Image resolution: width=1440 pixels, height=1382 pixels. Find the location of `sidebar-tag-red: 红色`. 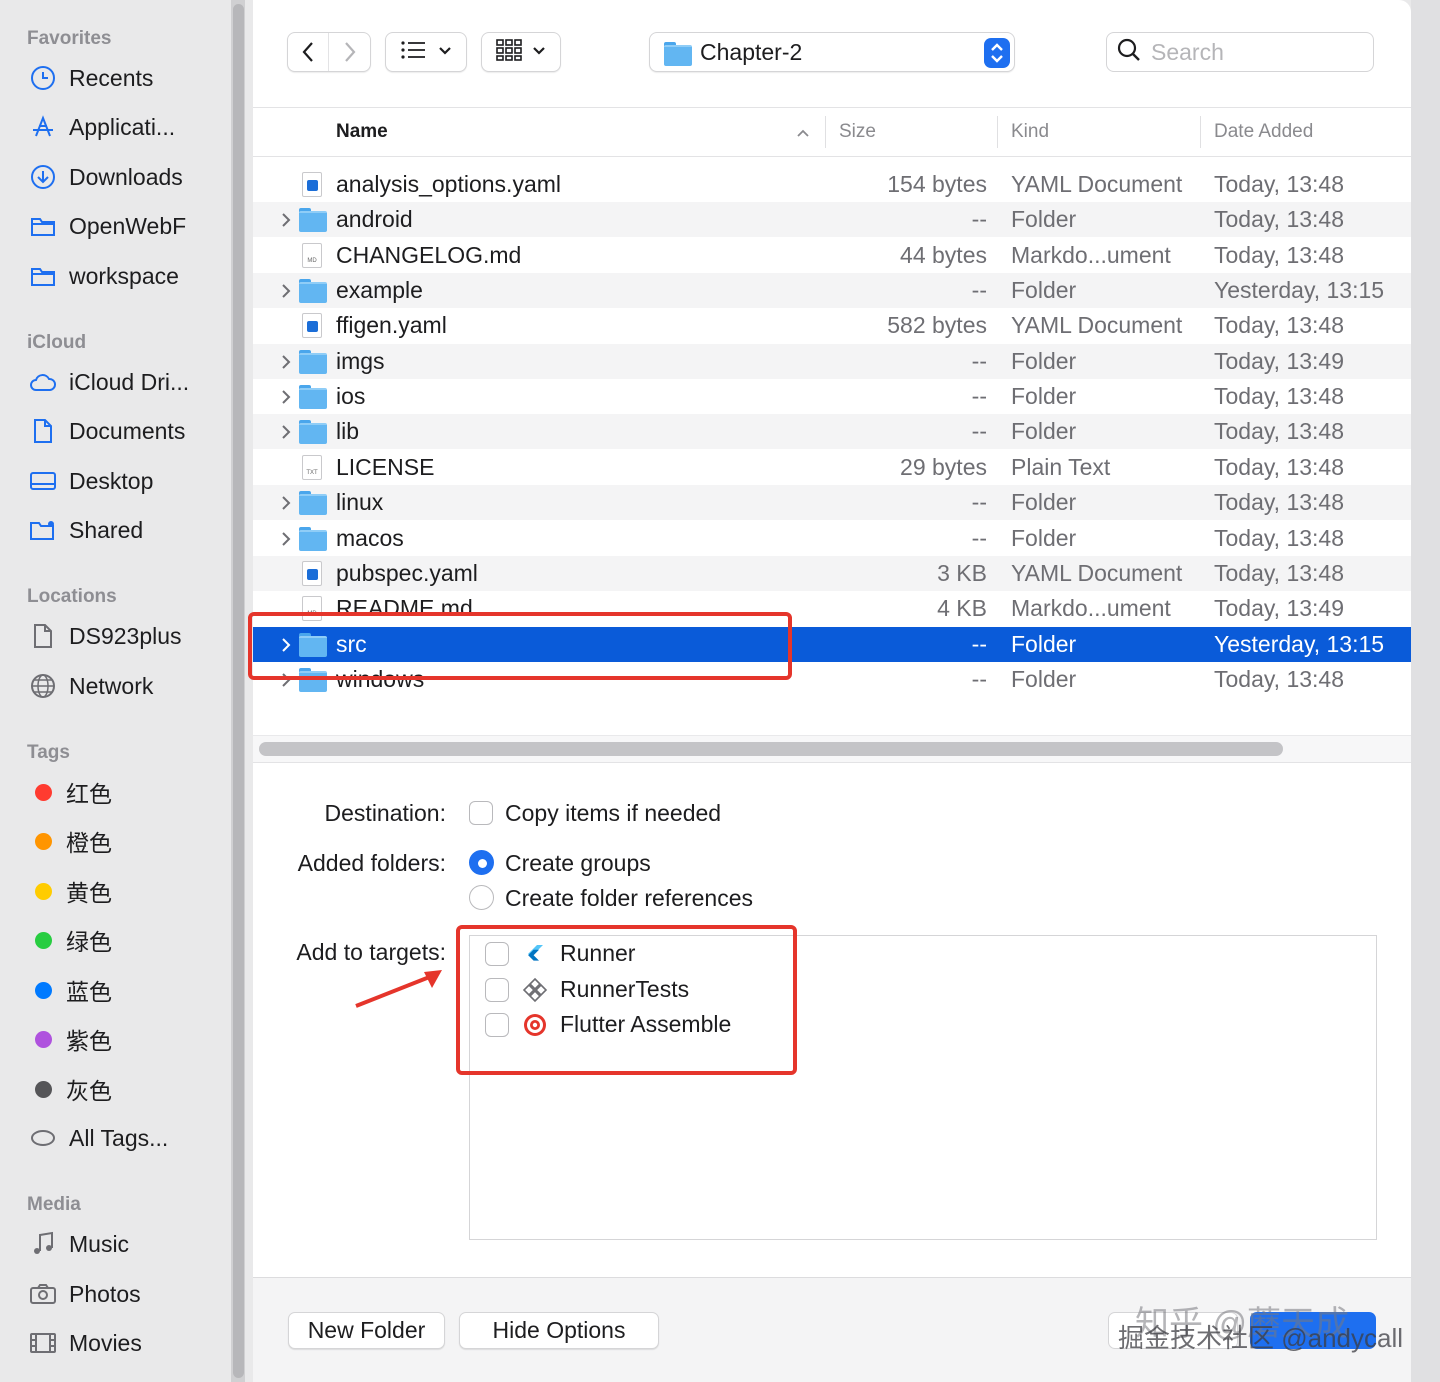

sidebar-tag-red: 红色 is located at coordinates (70, 792).